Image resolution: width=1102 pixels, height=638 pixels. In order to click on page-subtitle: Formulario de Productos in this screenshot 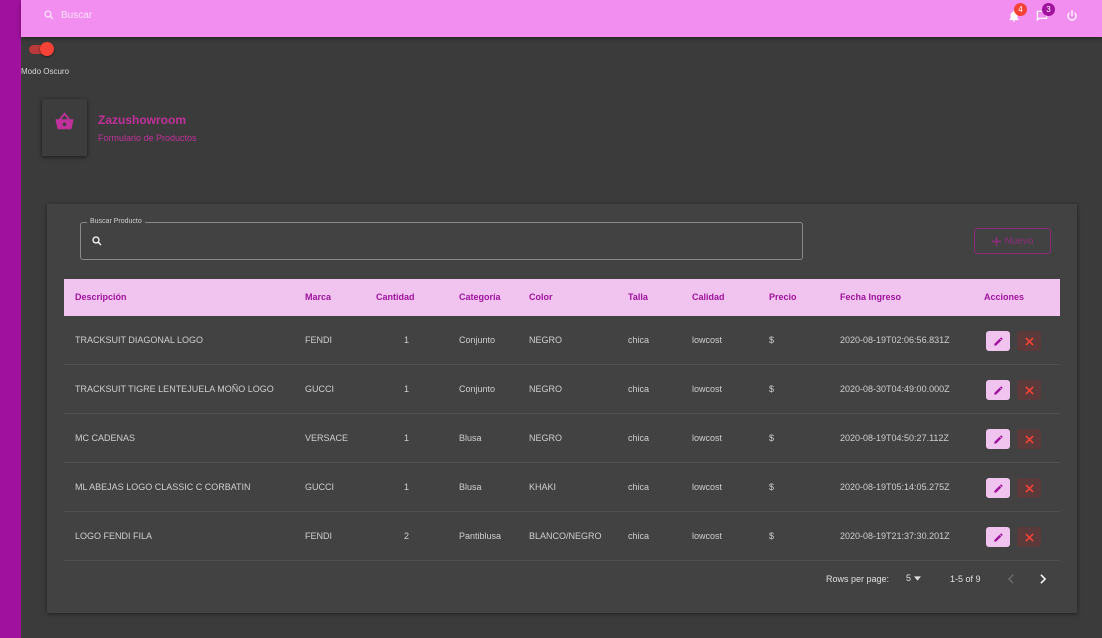, I will do `click(147, 138)`.